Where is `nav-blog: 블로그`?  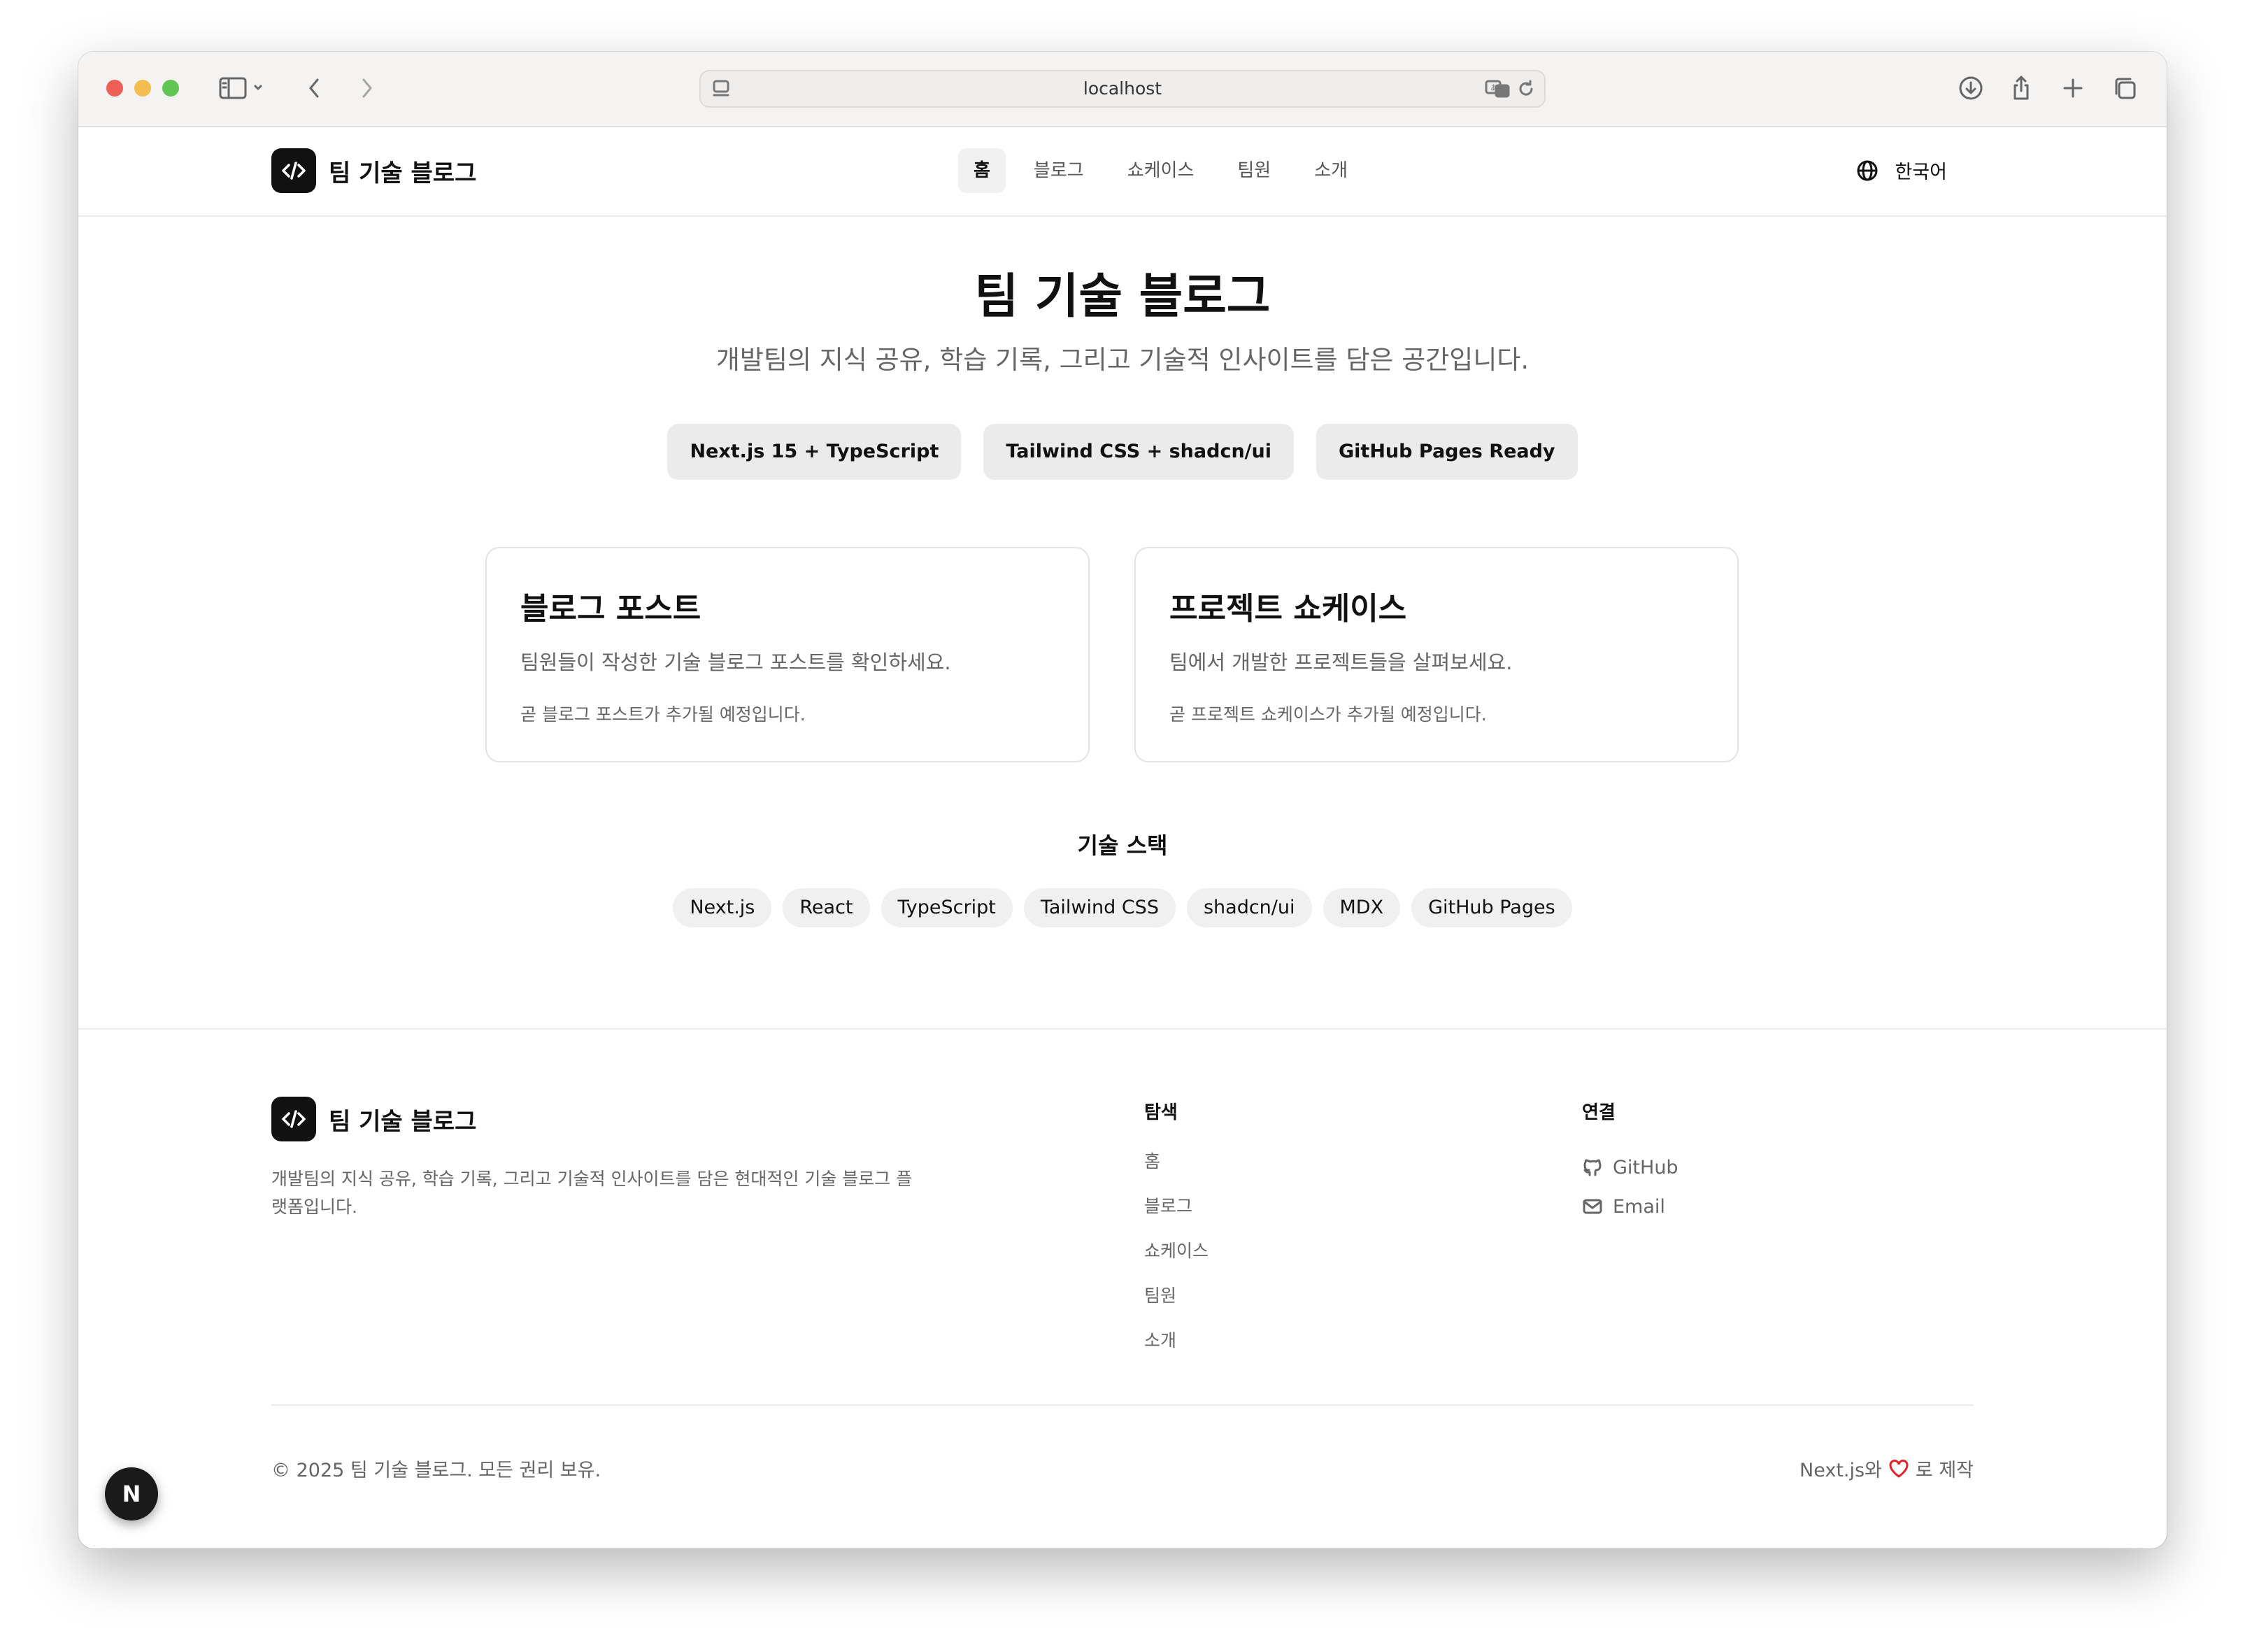
nav-blog: 블로그 is located at coordinates (1058, 170).